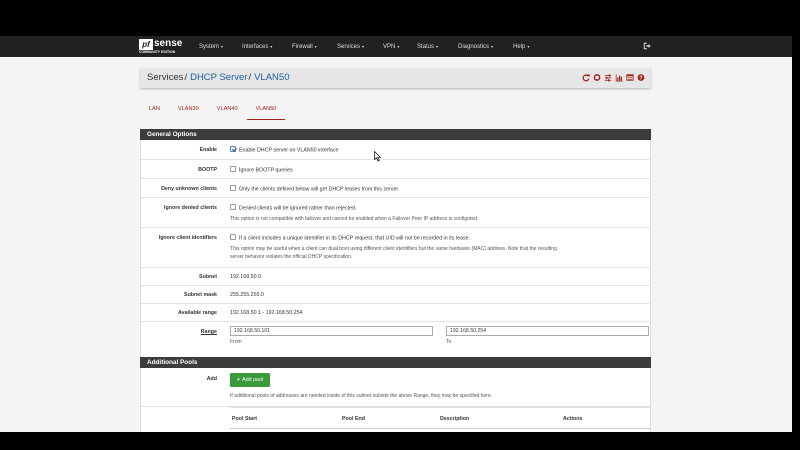 The height and width of the screenshot is (450, 800). Describe the element at coordinates (449, 342) in the screenshot. I see `range-to-label: To` at that location.